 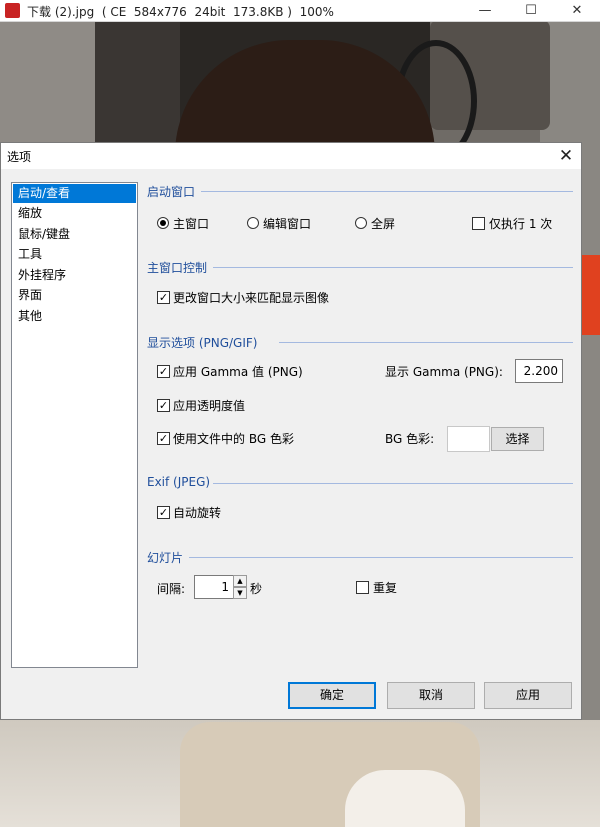 I want to click on checkbox-resize-window-label: 更改窗口大小来匹配显示图像, so click(x=251, y=298).